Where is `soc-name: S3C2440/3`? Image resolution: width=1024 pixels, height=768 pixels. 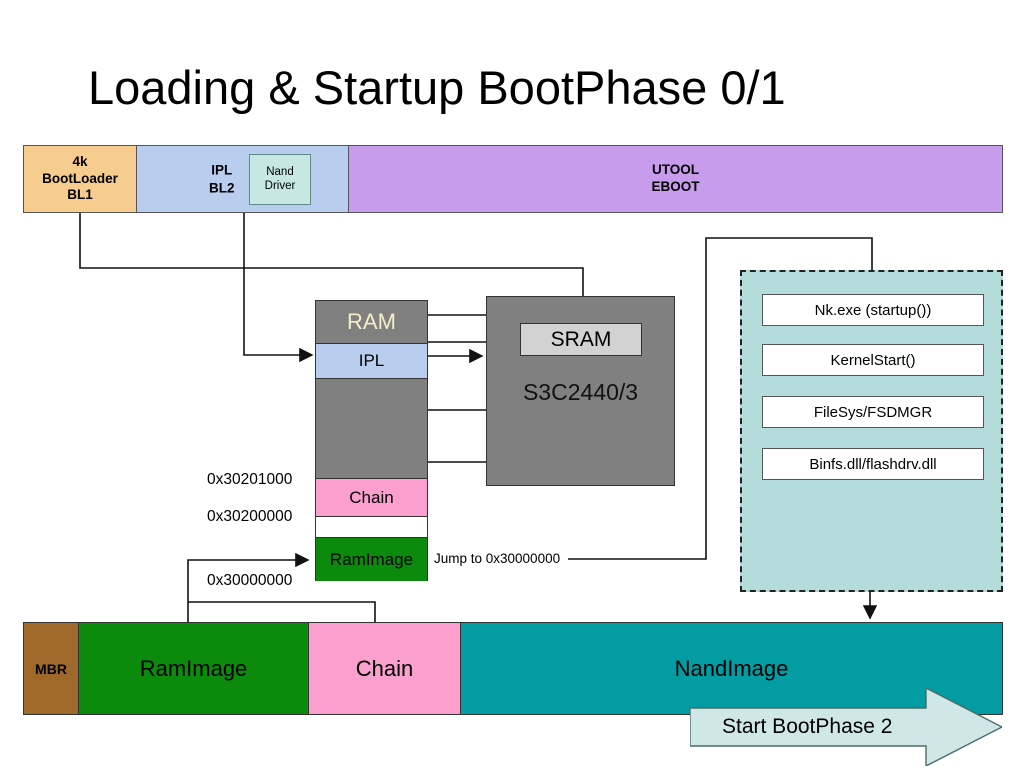 soc-name: S3C2440/3 is located at coordinates (580, 392).